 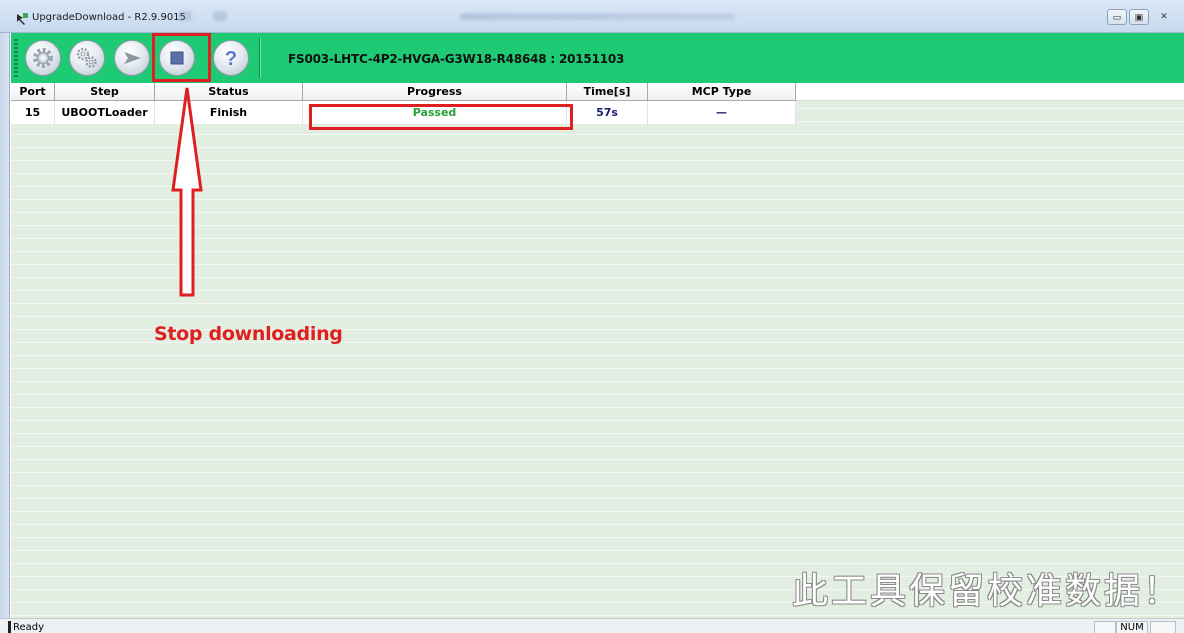 I want to click on app-icon, so click(x=22, y=19).